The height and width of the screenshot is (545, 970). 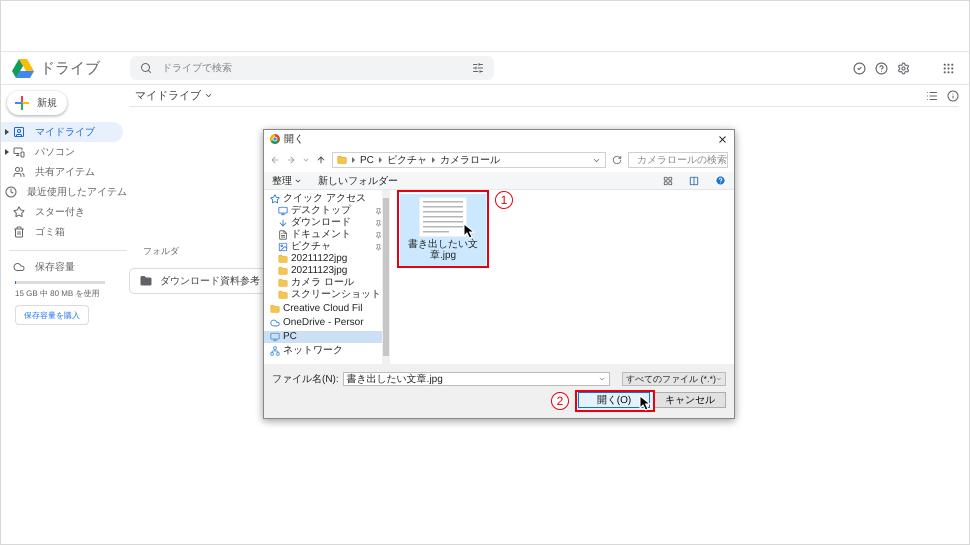 What do you see at coordinates (476, 379) in the screenshot?
I see `file-name-field: 書き出したい文章.jpg` at bounding box center [476, 379].